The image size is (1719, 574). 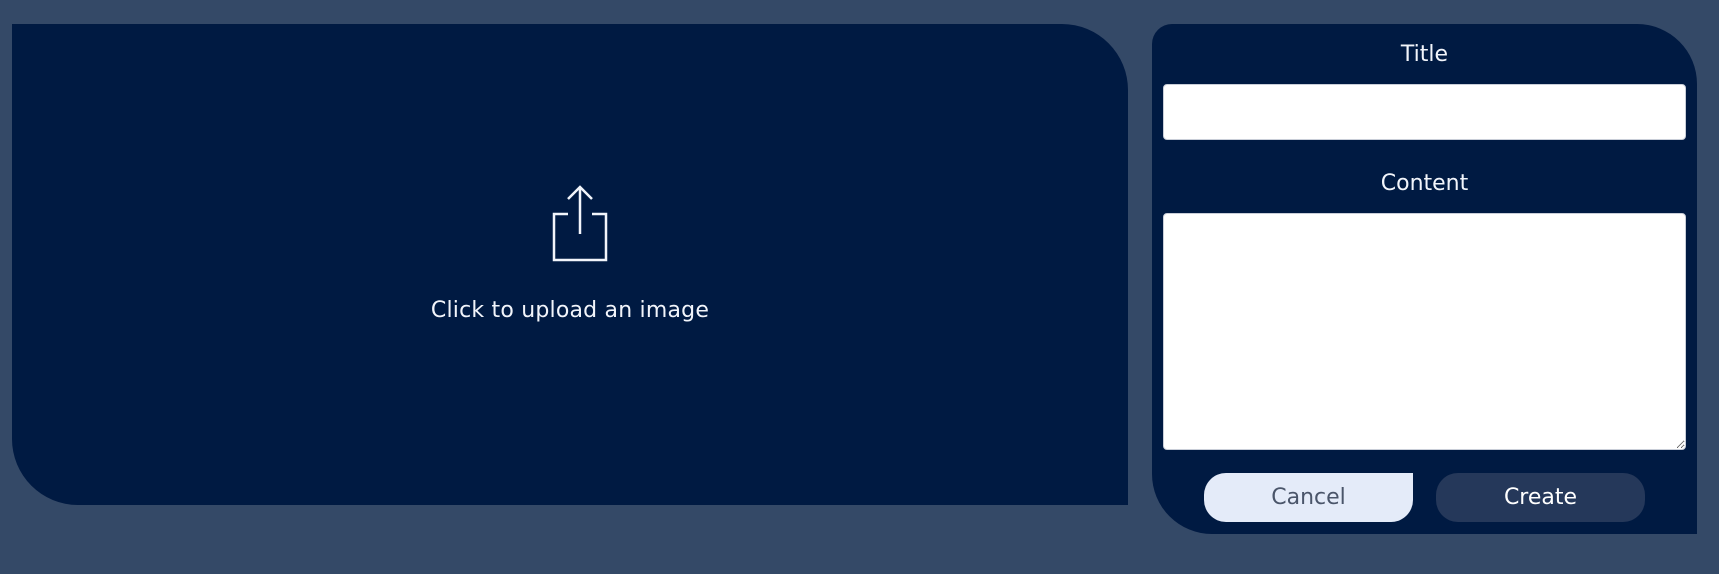 What do you see at coordinates (1540, 497) in the screenshot?
I see `create-button: Create` at bounding box center [1540, 497].